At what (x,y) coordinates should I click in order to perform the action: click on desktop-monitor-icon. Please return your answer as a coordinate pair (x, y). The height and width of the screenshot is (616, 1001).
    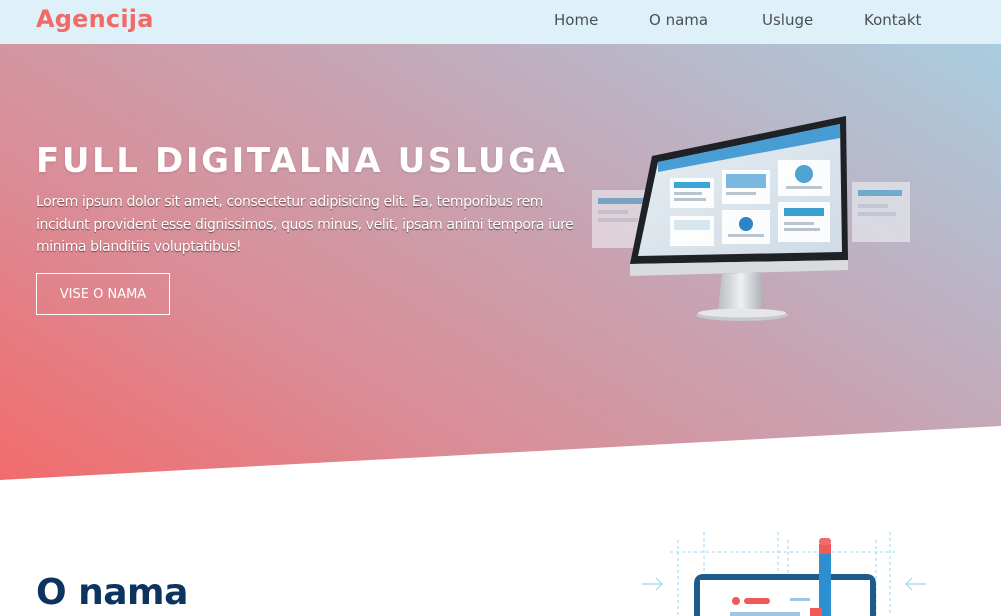
    Looking at the image, I should click on (751, 218).